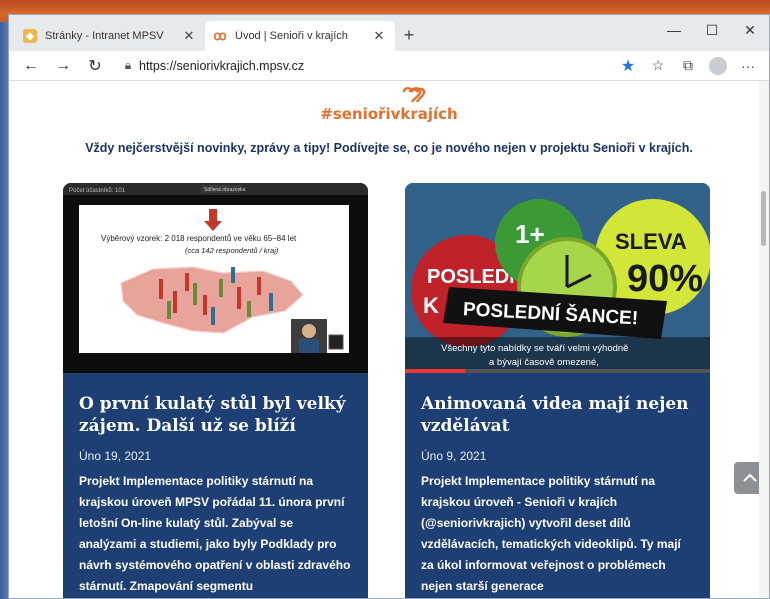 Image resolution: width=770 pixels, height=599 pixels. What do you see at coordinates (362, 66) in the screenshot?
I see `url-field: 🔒︎ https://seniorivkrajich.mpsv.cz` at bounding box center [362, 66].